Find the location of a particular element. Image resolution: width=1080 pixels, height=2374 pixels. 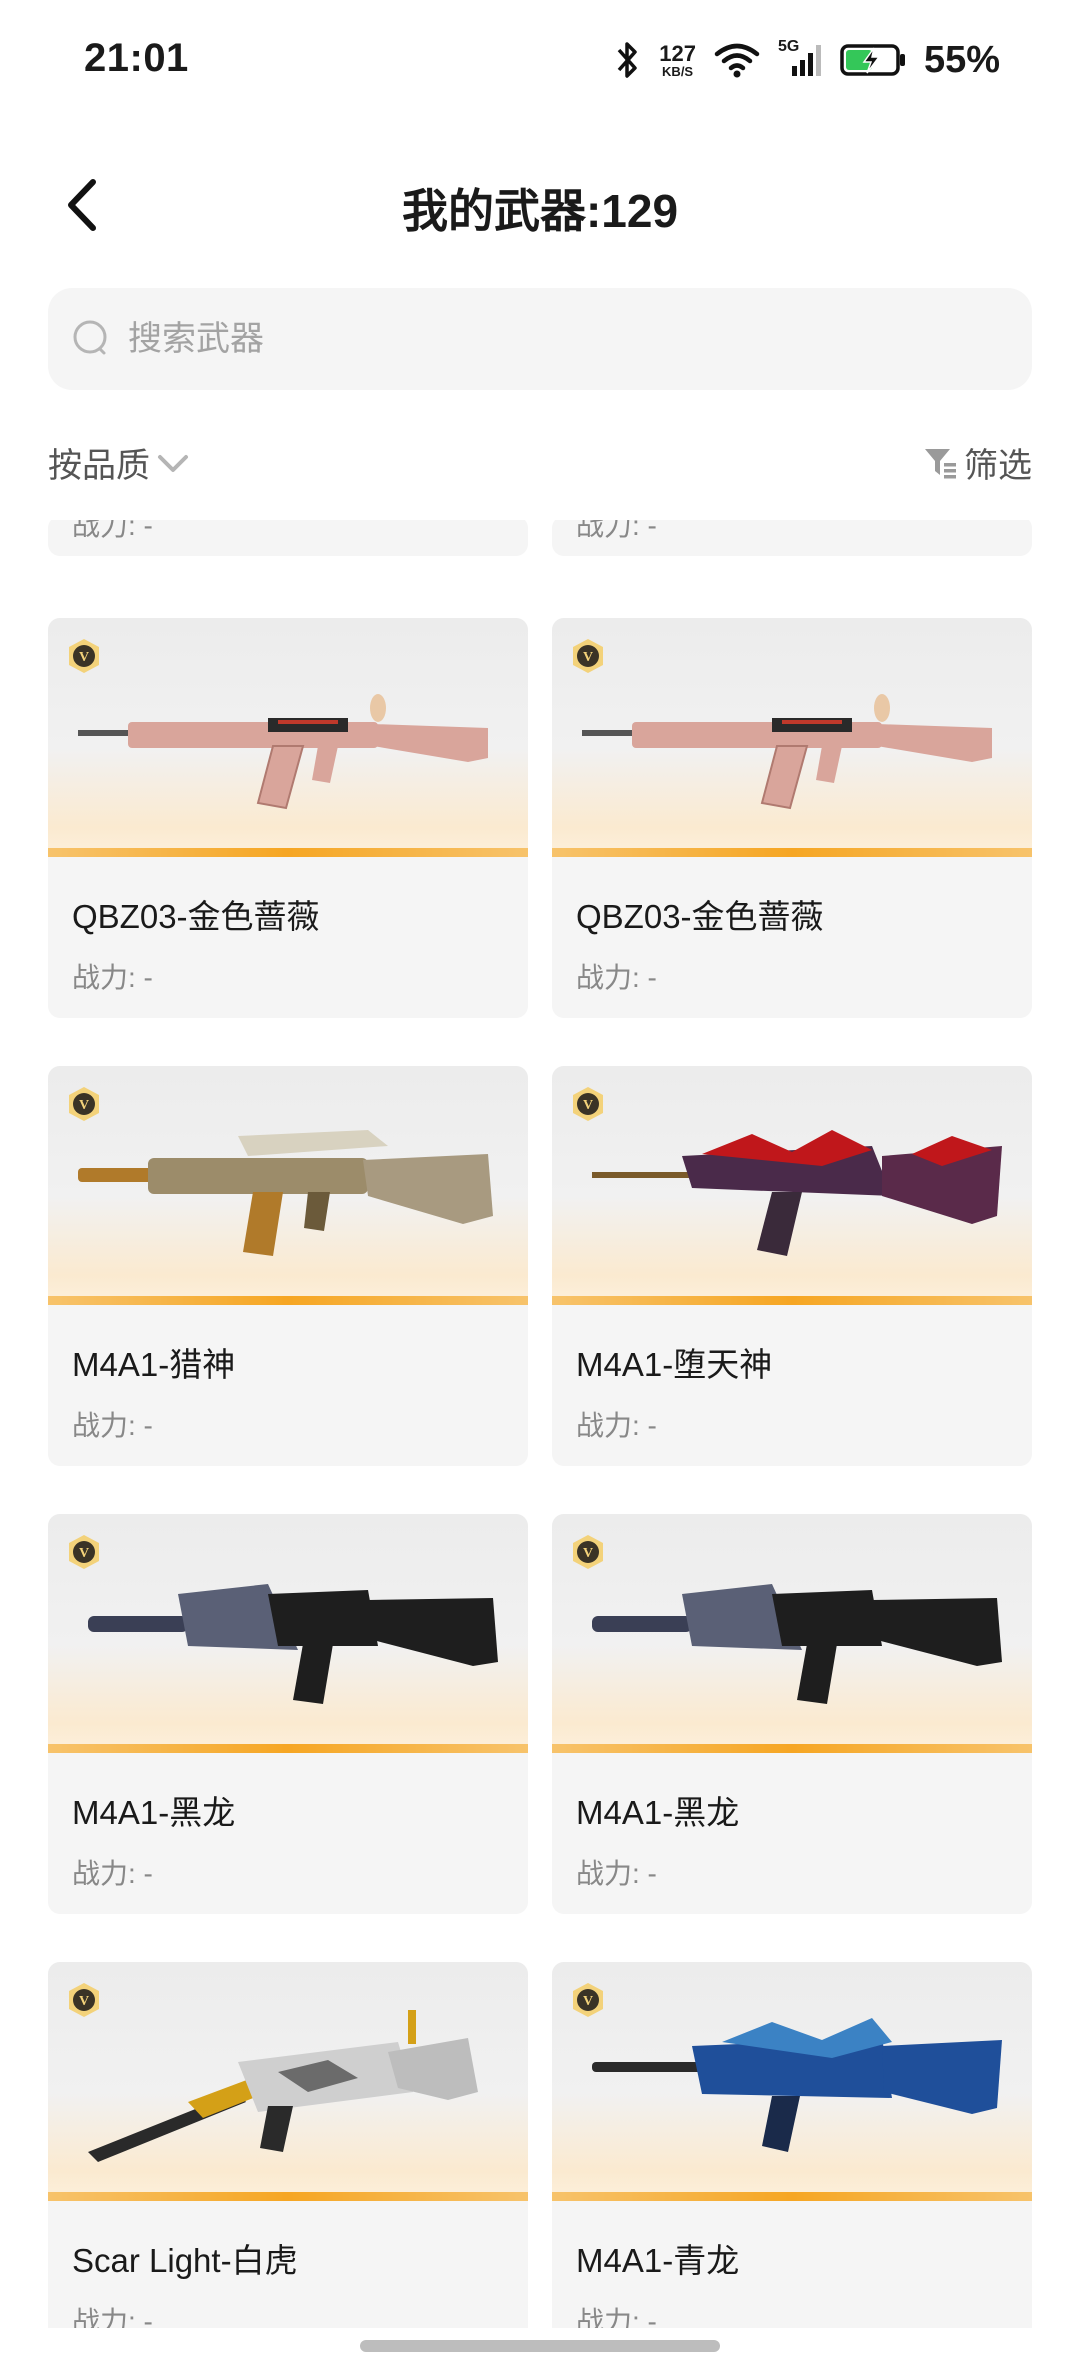

chevron-down-icon is located at coordinates (173, 463).